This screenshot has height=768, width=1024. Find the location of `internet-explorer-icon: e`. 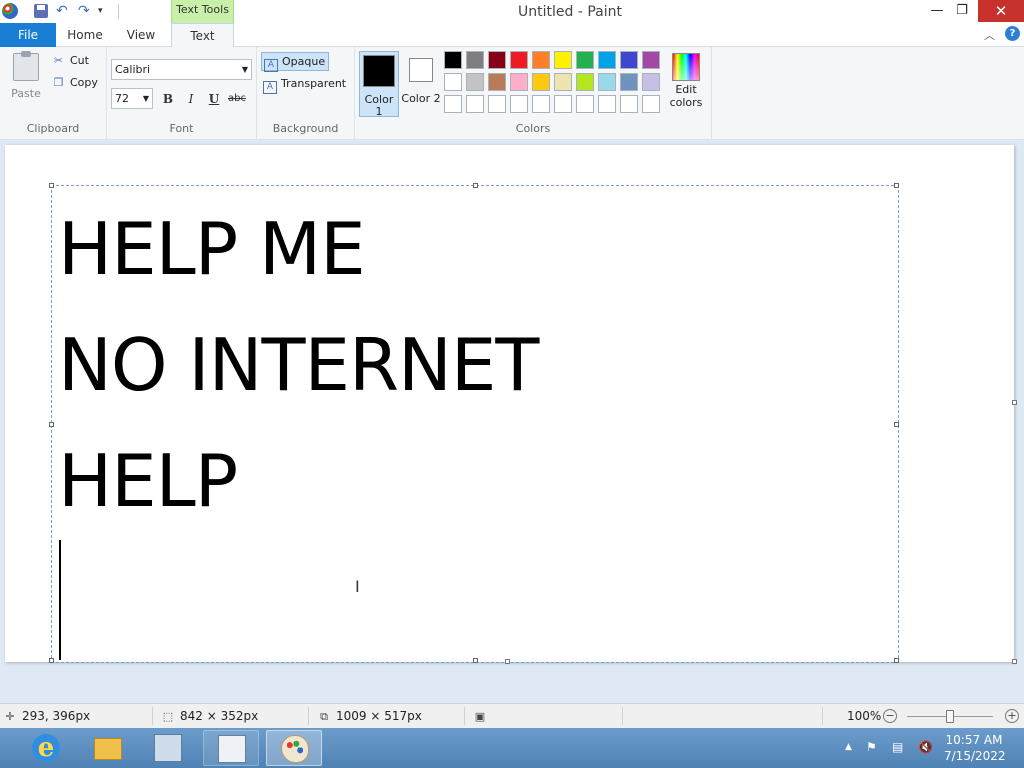

internet-explorer-icon: e is located at coordinates (46, 748).